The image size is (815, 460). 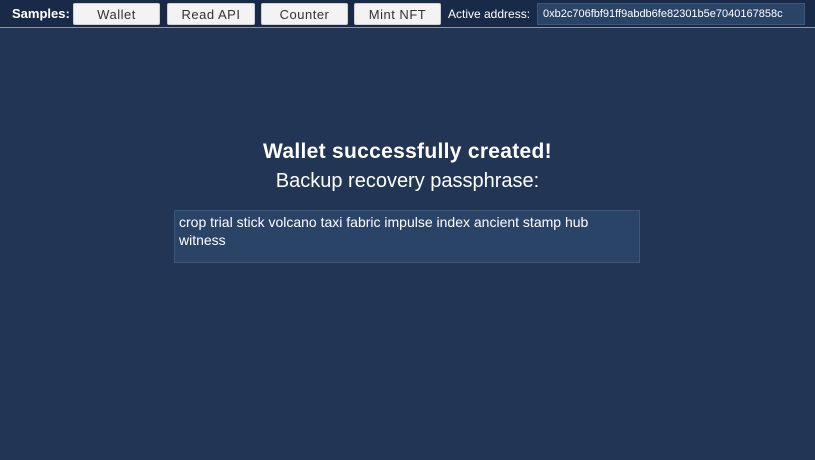 I want to click on active-address-label: Active address:, so click(x=489, y=14).